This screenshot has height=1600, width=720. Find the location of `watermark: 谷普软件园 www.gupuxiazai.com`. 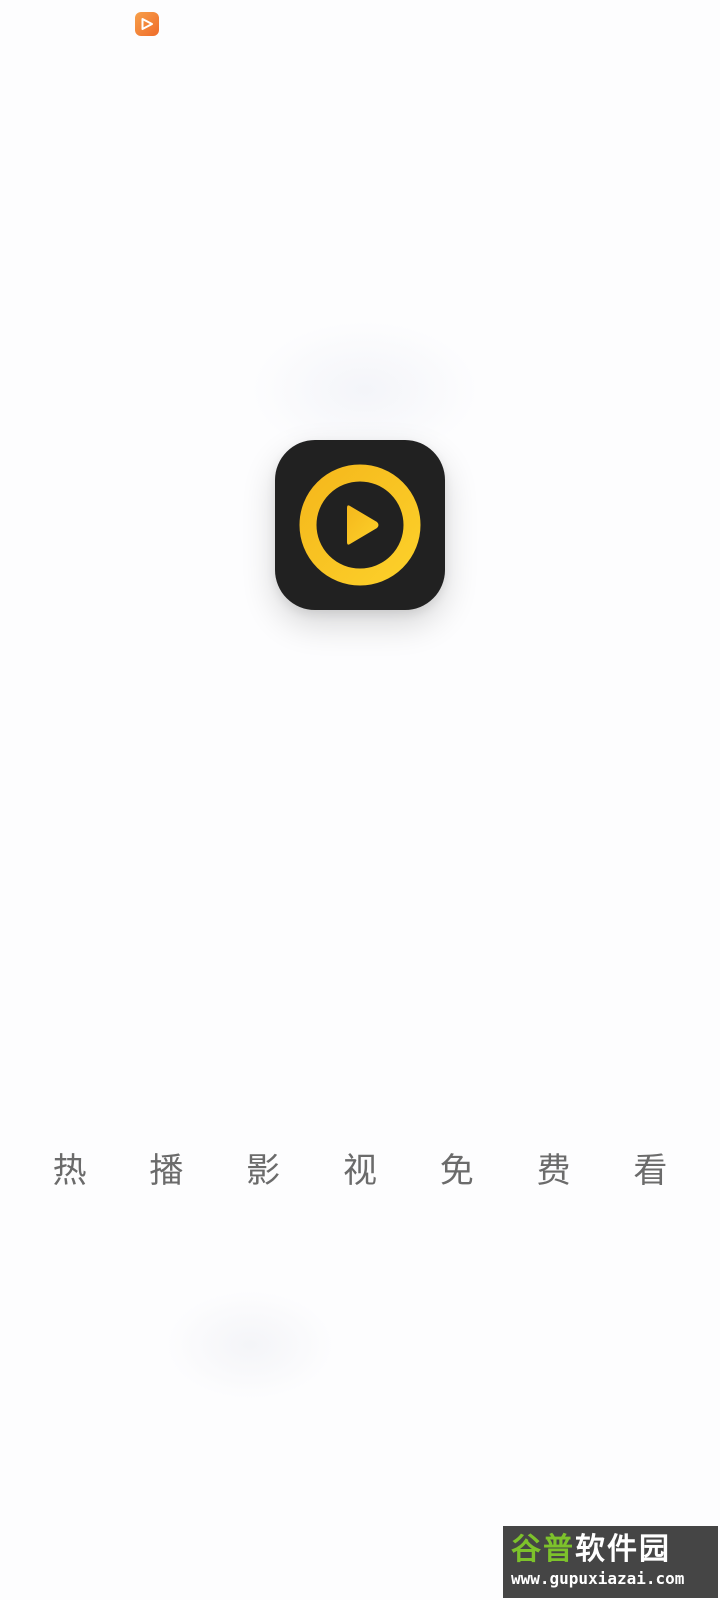

watermark: 谷普软件园 www.gupuxiazai.com is located at coordinates (610, 1562).